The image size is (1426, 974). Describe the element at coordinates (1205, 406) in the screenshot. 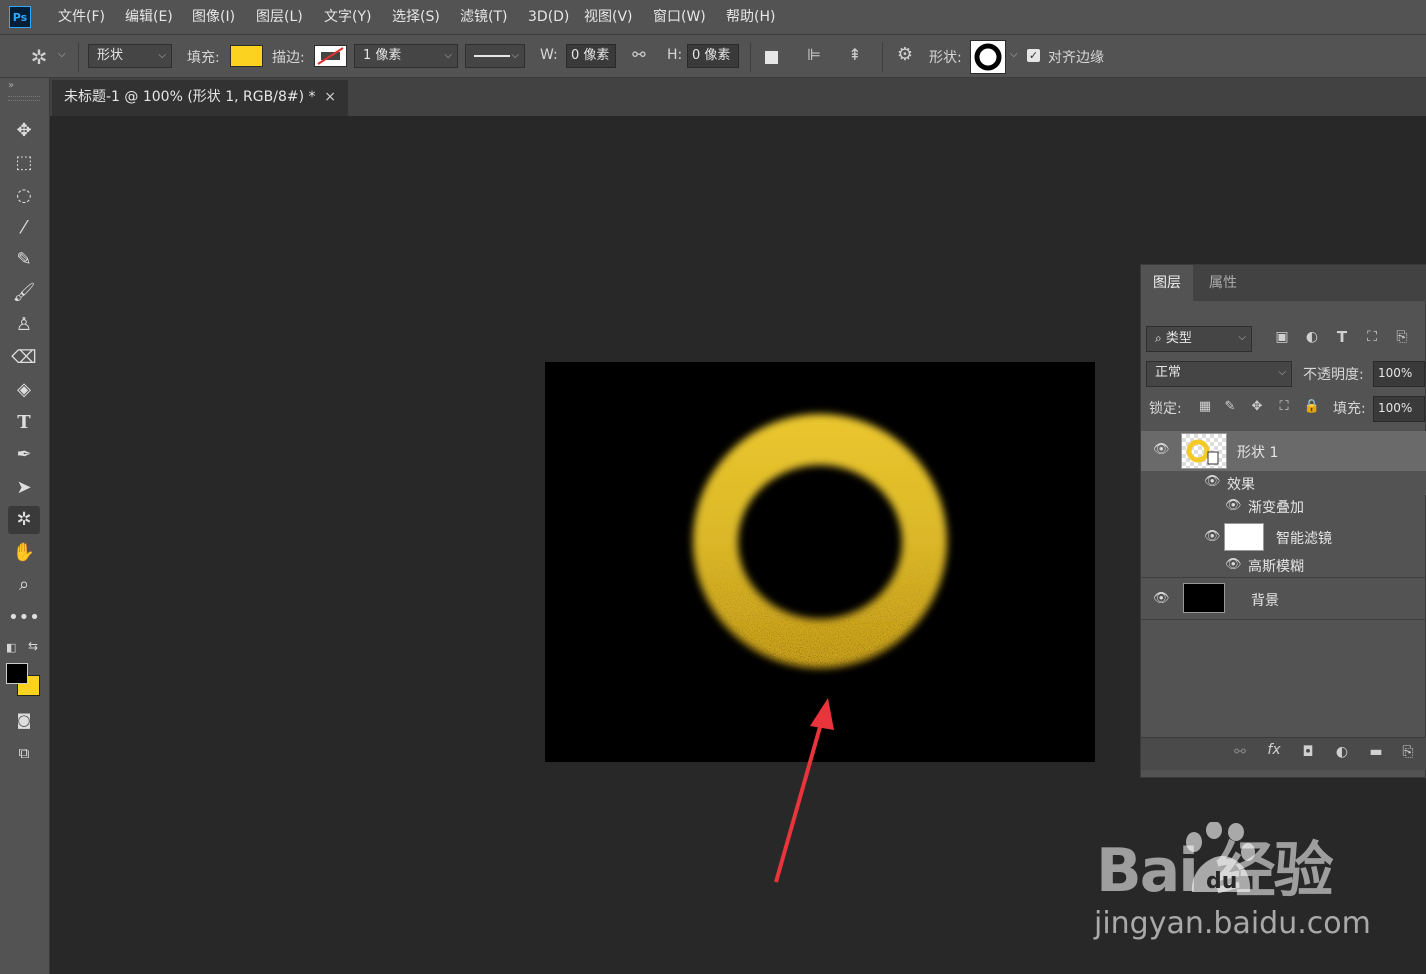

I see `lock-transparency-icon: ▦` at that location.